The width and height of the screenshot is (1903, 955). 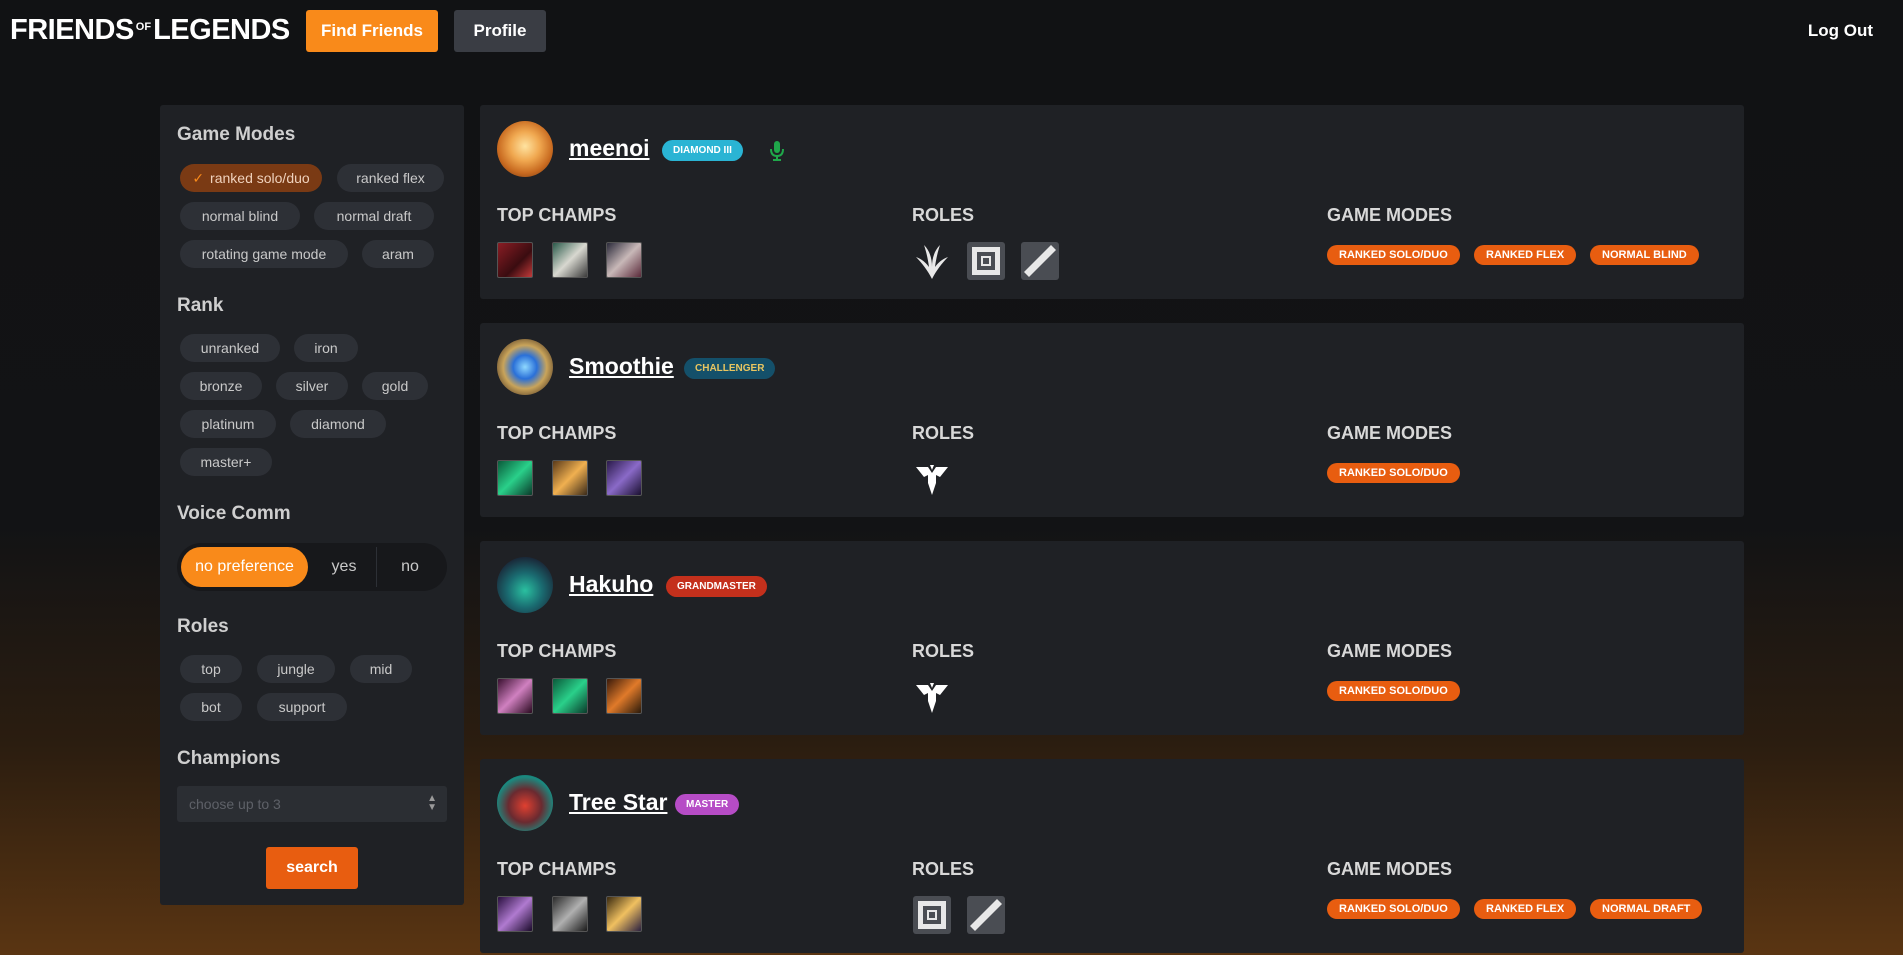 I want to click on player-name: Hakuho, so click(x=611, y=584).